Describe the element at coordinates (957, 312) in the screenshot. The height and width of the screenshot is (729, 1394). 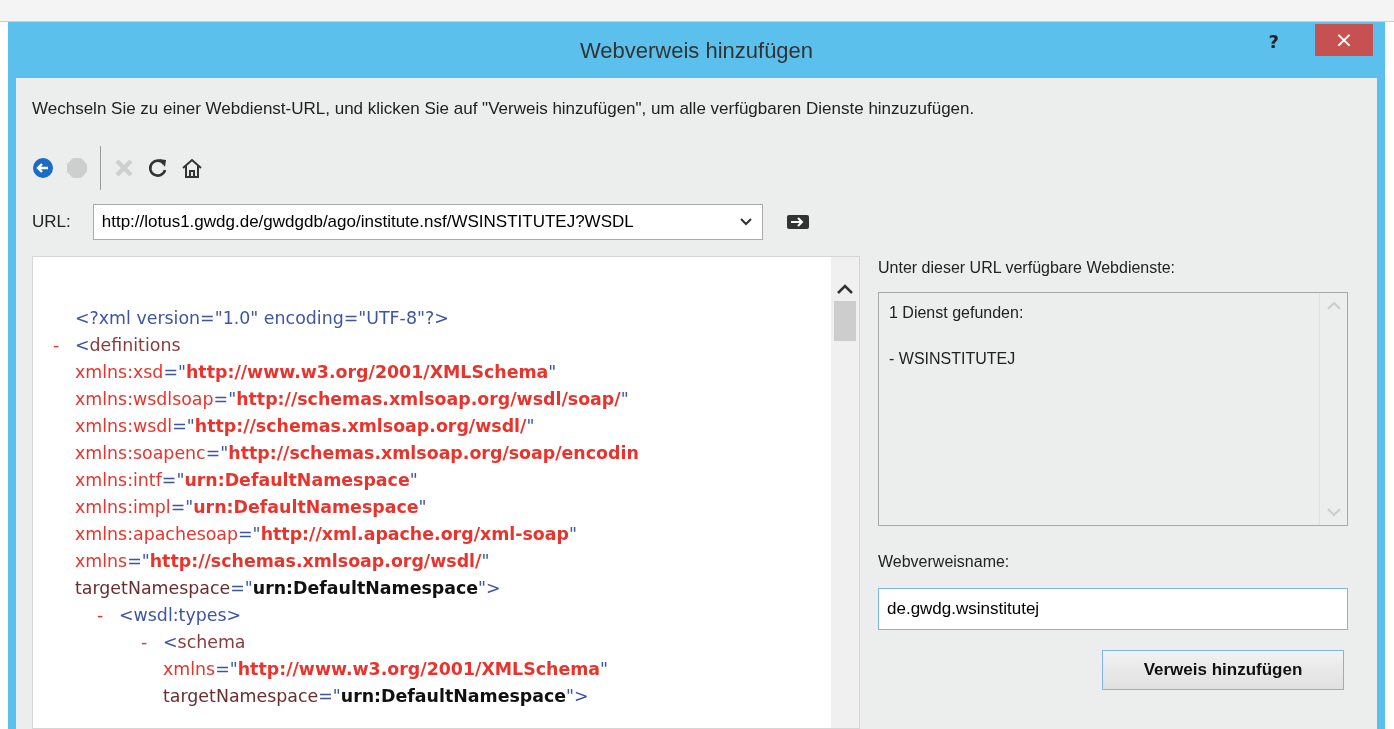
I see `service-text: 1 Dienst gefunden:` at that location.